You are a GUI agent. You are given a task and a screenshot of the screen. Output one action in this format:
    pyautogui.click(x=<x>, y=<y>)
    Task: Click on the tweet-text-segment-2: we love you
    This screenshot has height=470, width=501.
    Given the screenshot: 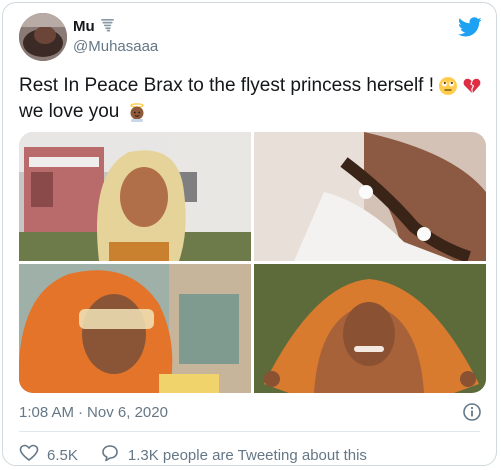 What is the action you would take?
    pyautogui.click(x=69, y=111)
    